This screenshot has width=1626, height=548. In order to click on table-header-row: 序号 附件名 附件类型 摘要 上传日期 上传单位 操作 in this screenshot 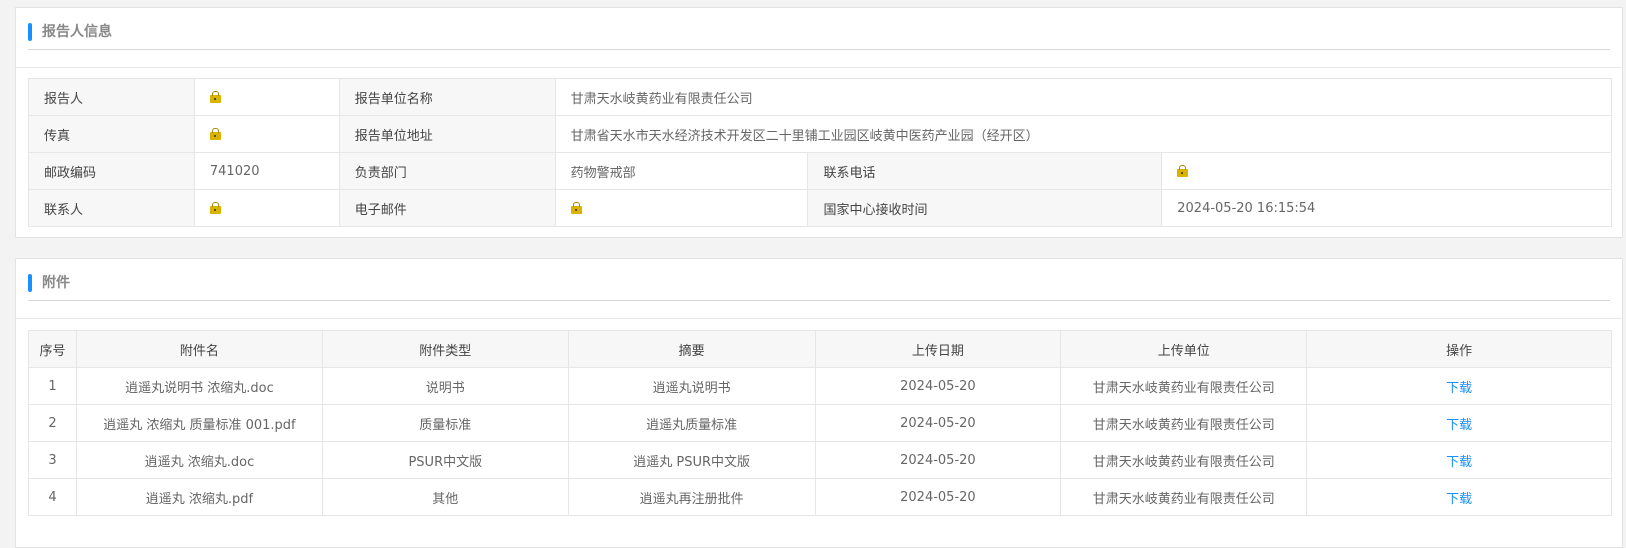, I will do `click(820, 349)`.